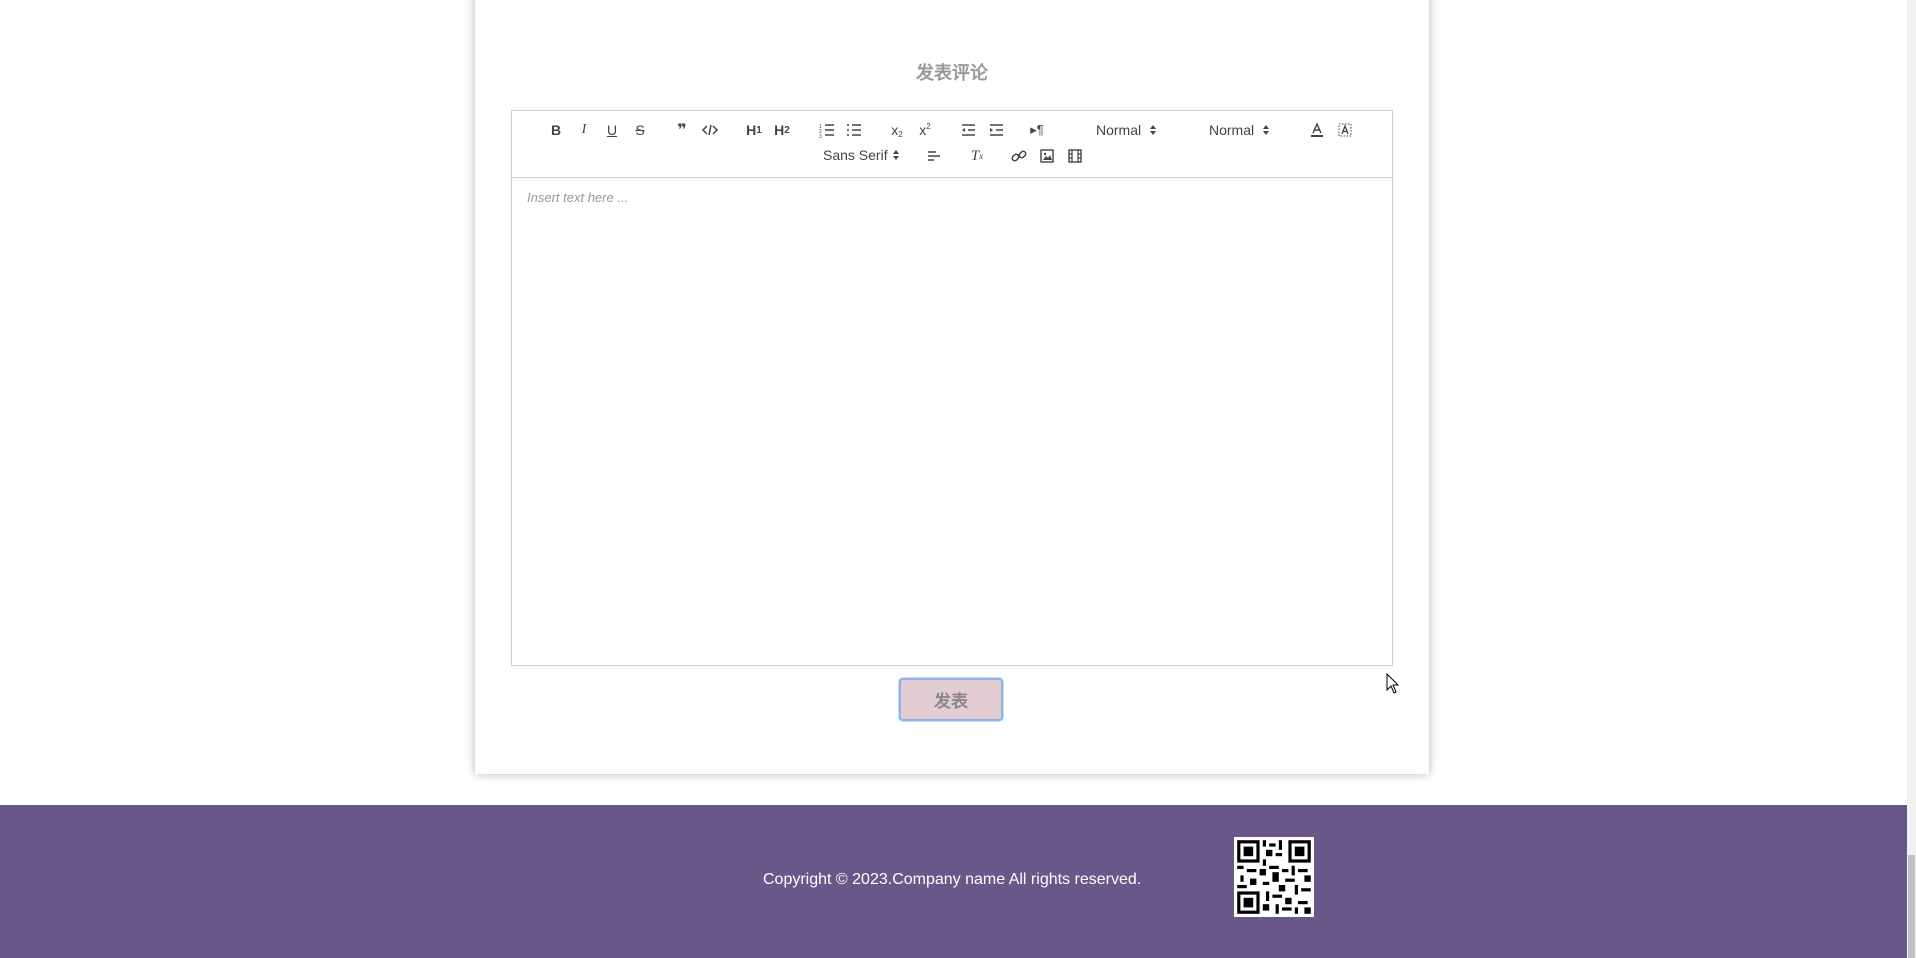 Image resolution: width=1916 pixels, height=958 pixels. I want to click on size-picker-label: Normal, so click(1232, 130).